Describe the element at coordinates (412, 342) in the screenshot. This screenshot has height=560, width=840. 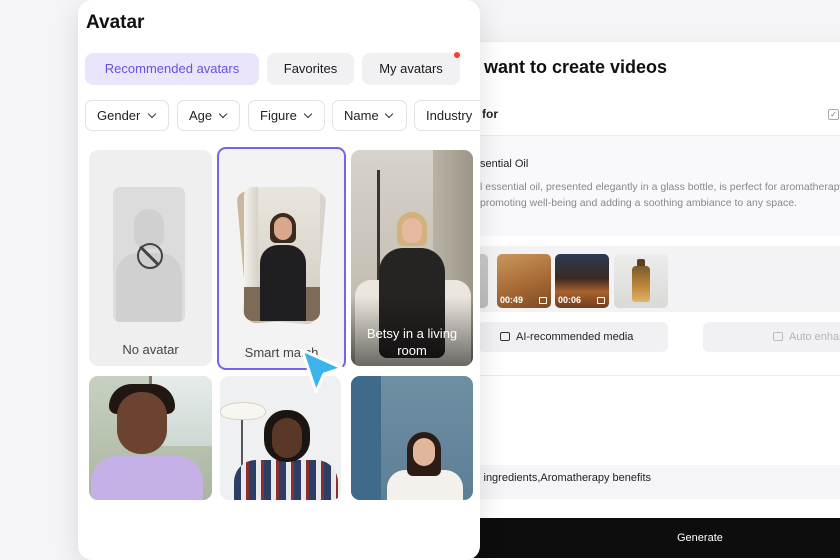
I see `avatar-card-label: Betsy in a living room` at that location.